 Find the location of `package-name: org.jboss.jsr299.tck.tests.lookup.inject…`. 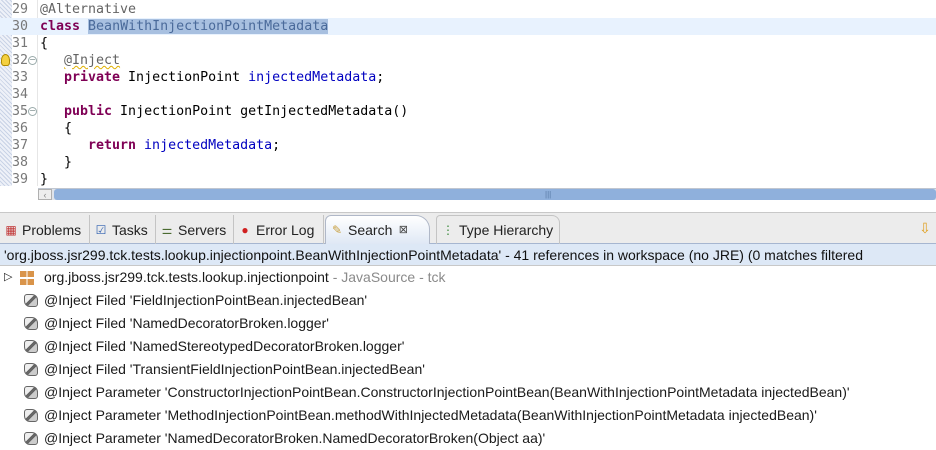

package-name: org.jboss.jsr299.tck.tests.lookup.inject… is located at coordinates (186, 277).